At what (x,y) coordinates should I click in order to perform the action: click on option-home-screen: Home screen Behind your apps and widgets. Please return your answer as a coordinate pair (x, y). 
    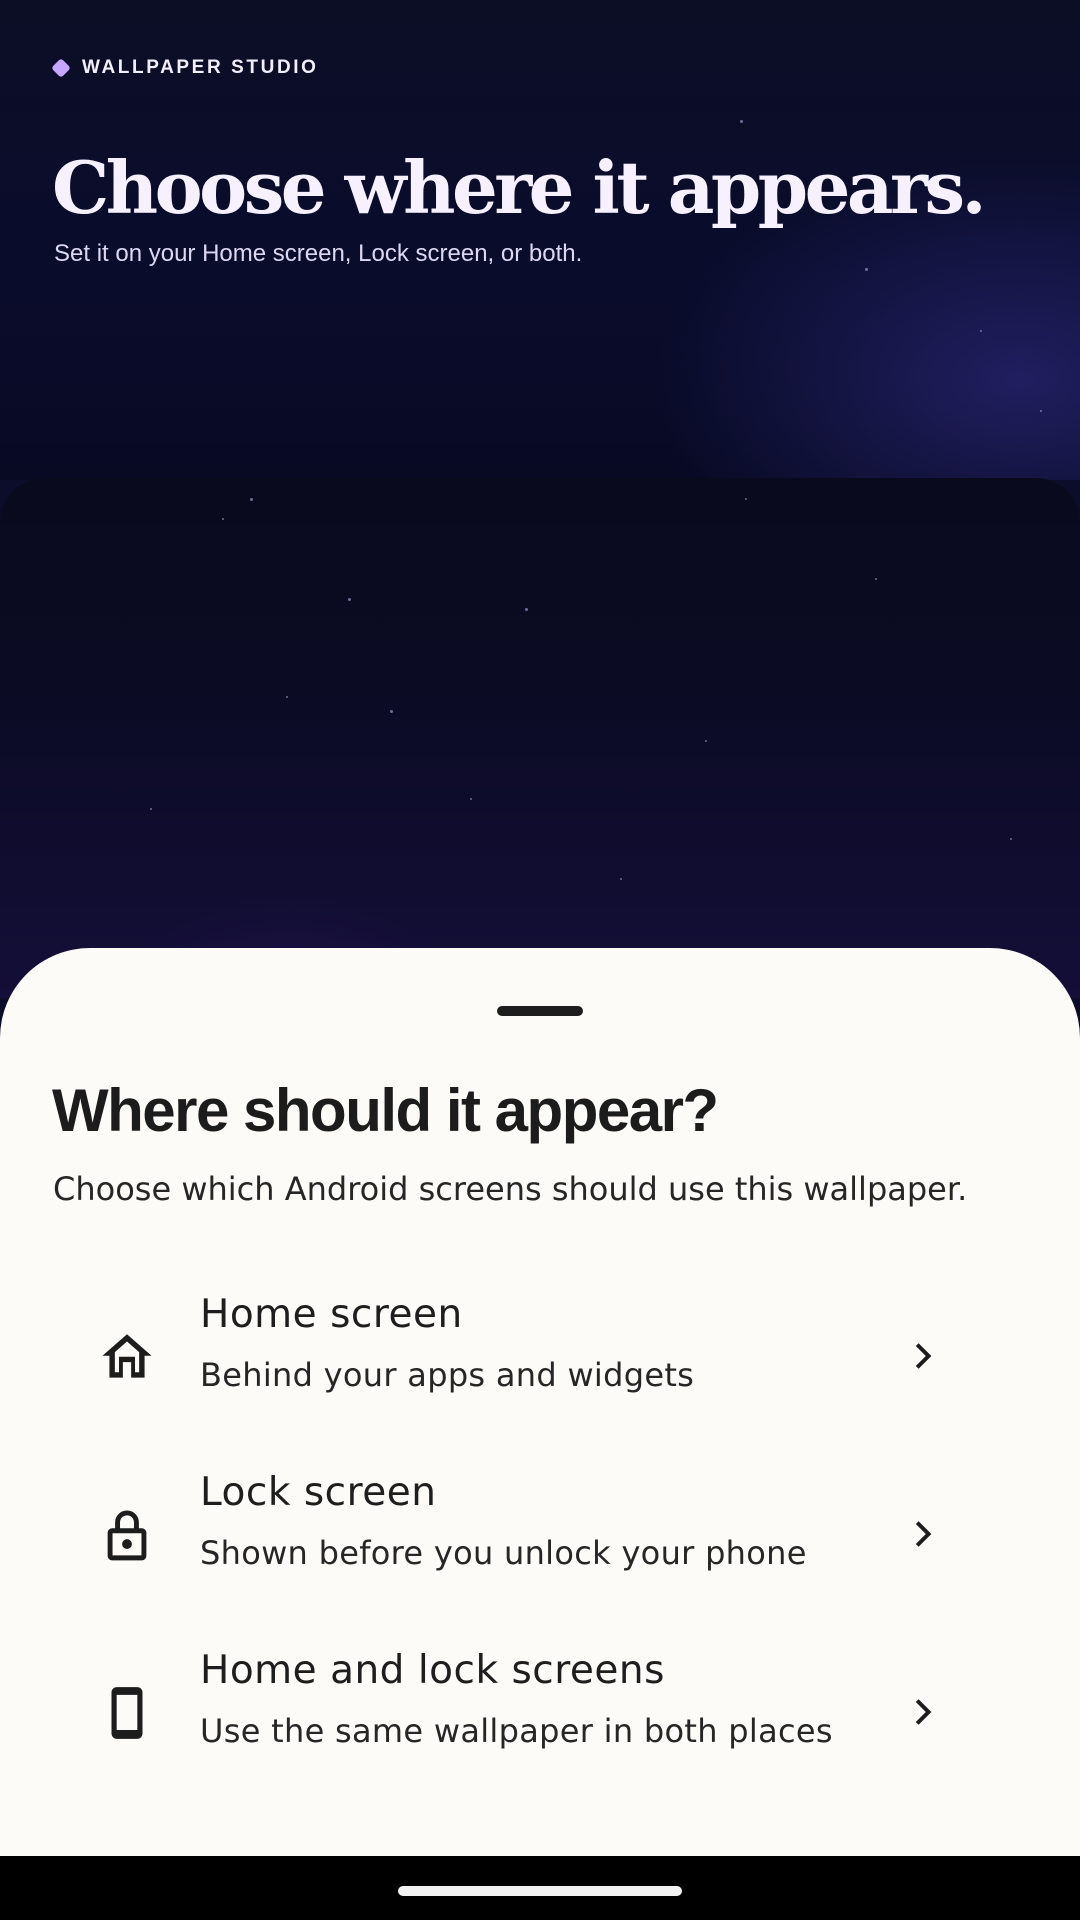
    Looking at the image, I should click on (510, 1357).